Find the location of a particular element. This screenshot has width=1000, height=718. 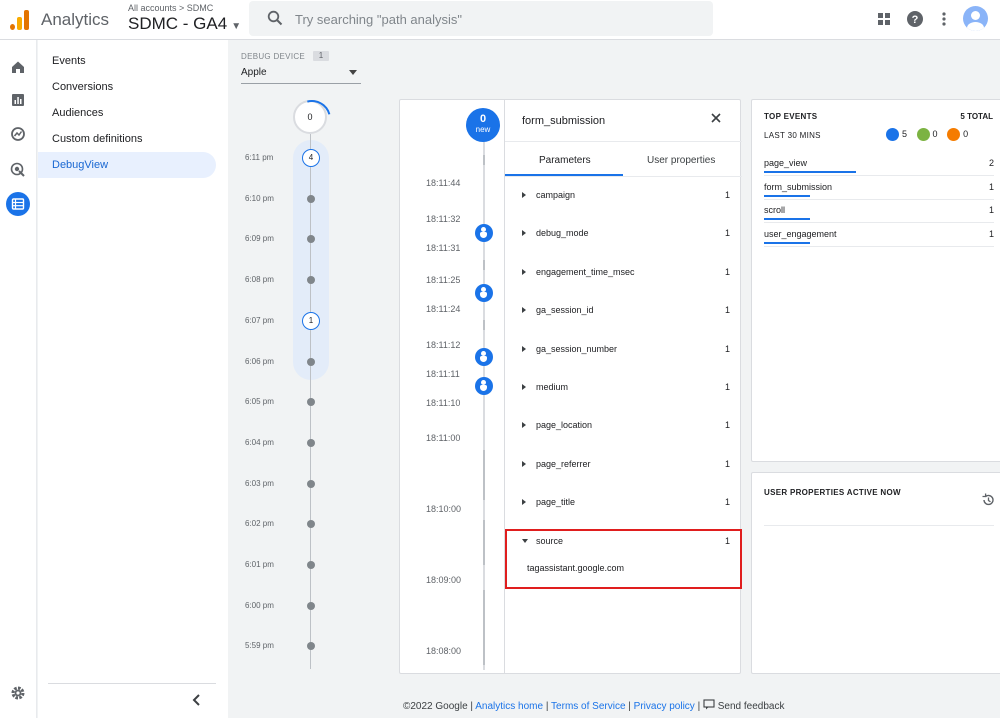

footer-link-analytics-home: Analytics home is located at coordinates (509, 706).